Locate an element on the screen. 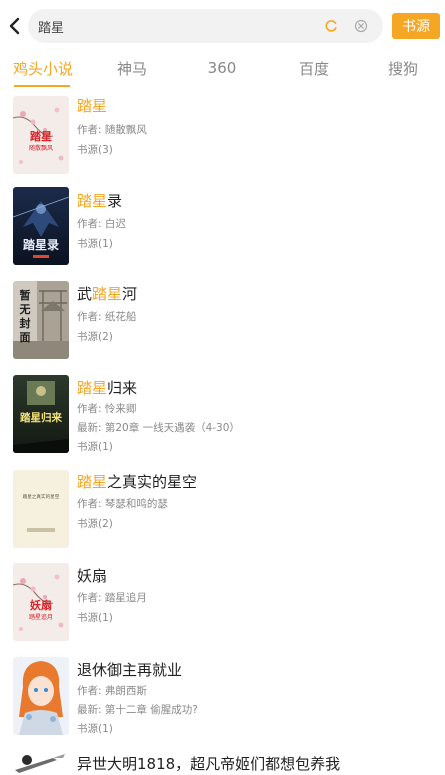  book-list-item: 异世大明1818，超凡帝姬们都想包养我 is located at coordinates (222, 762).